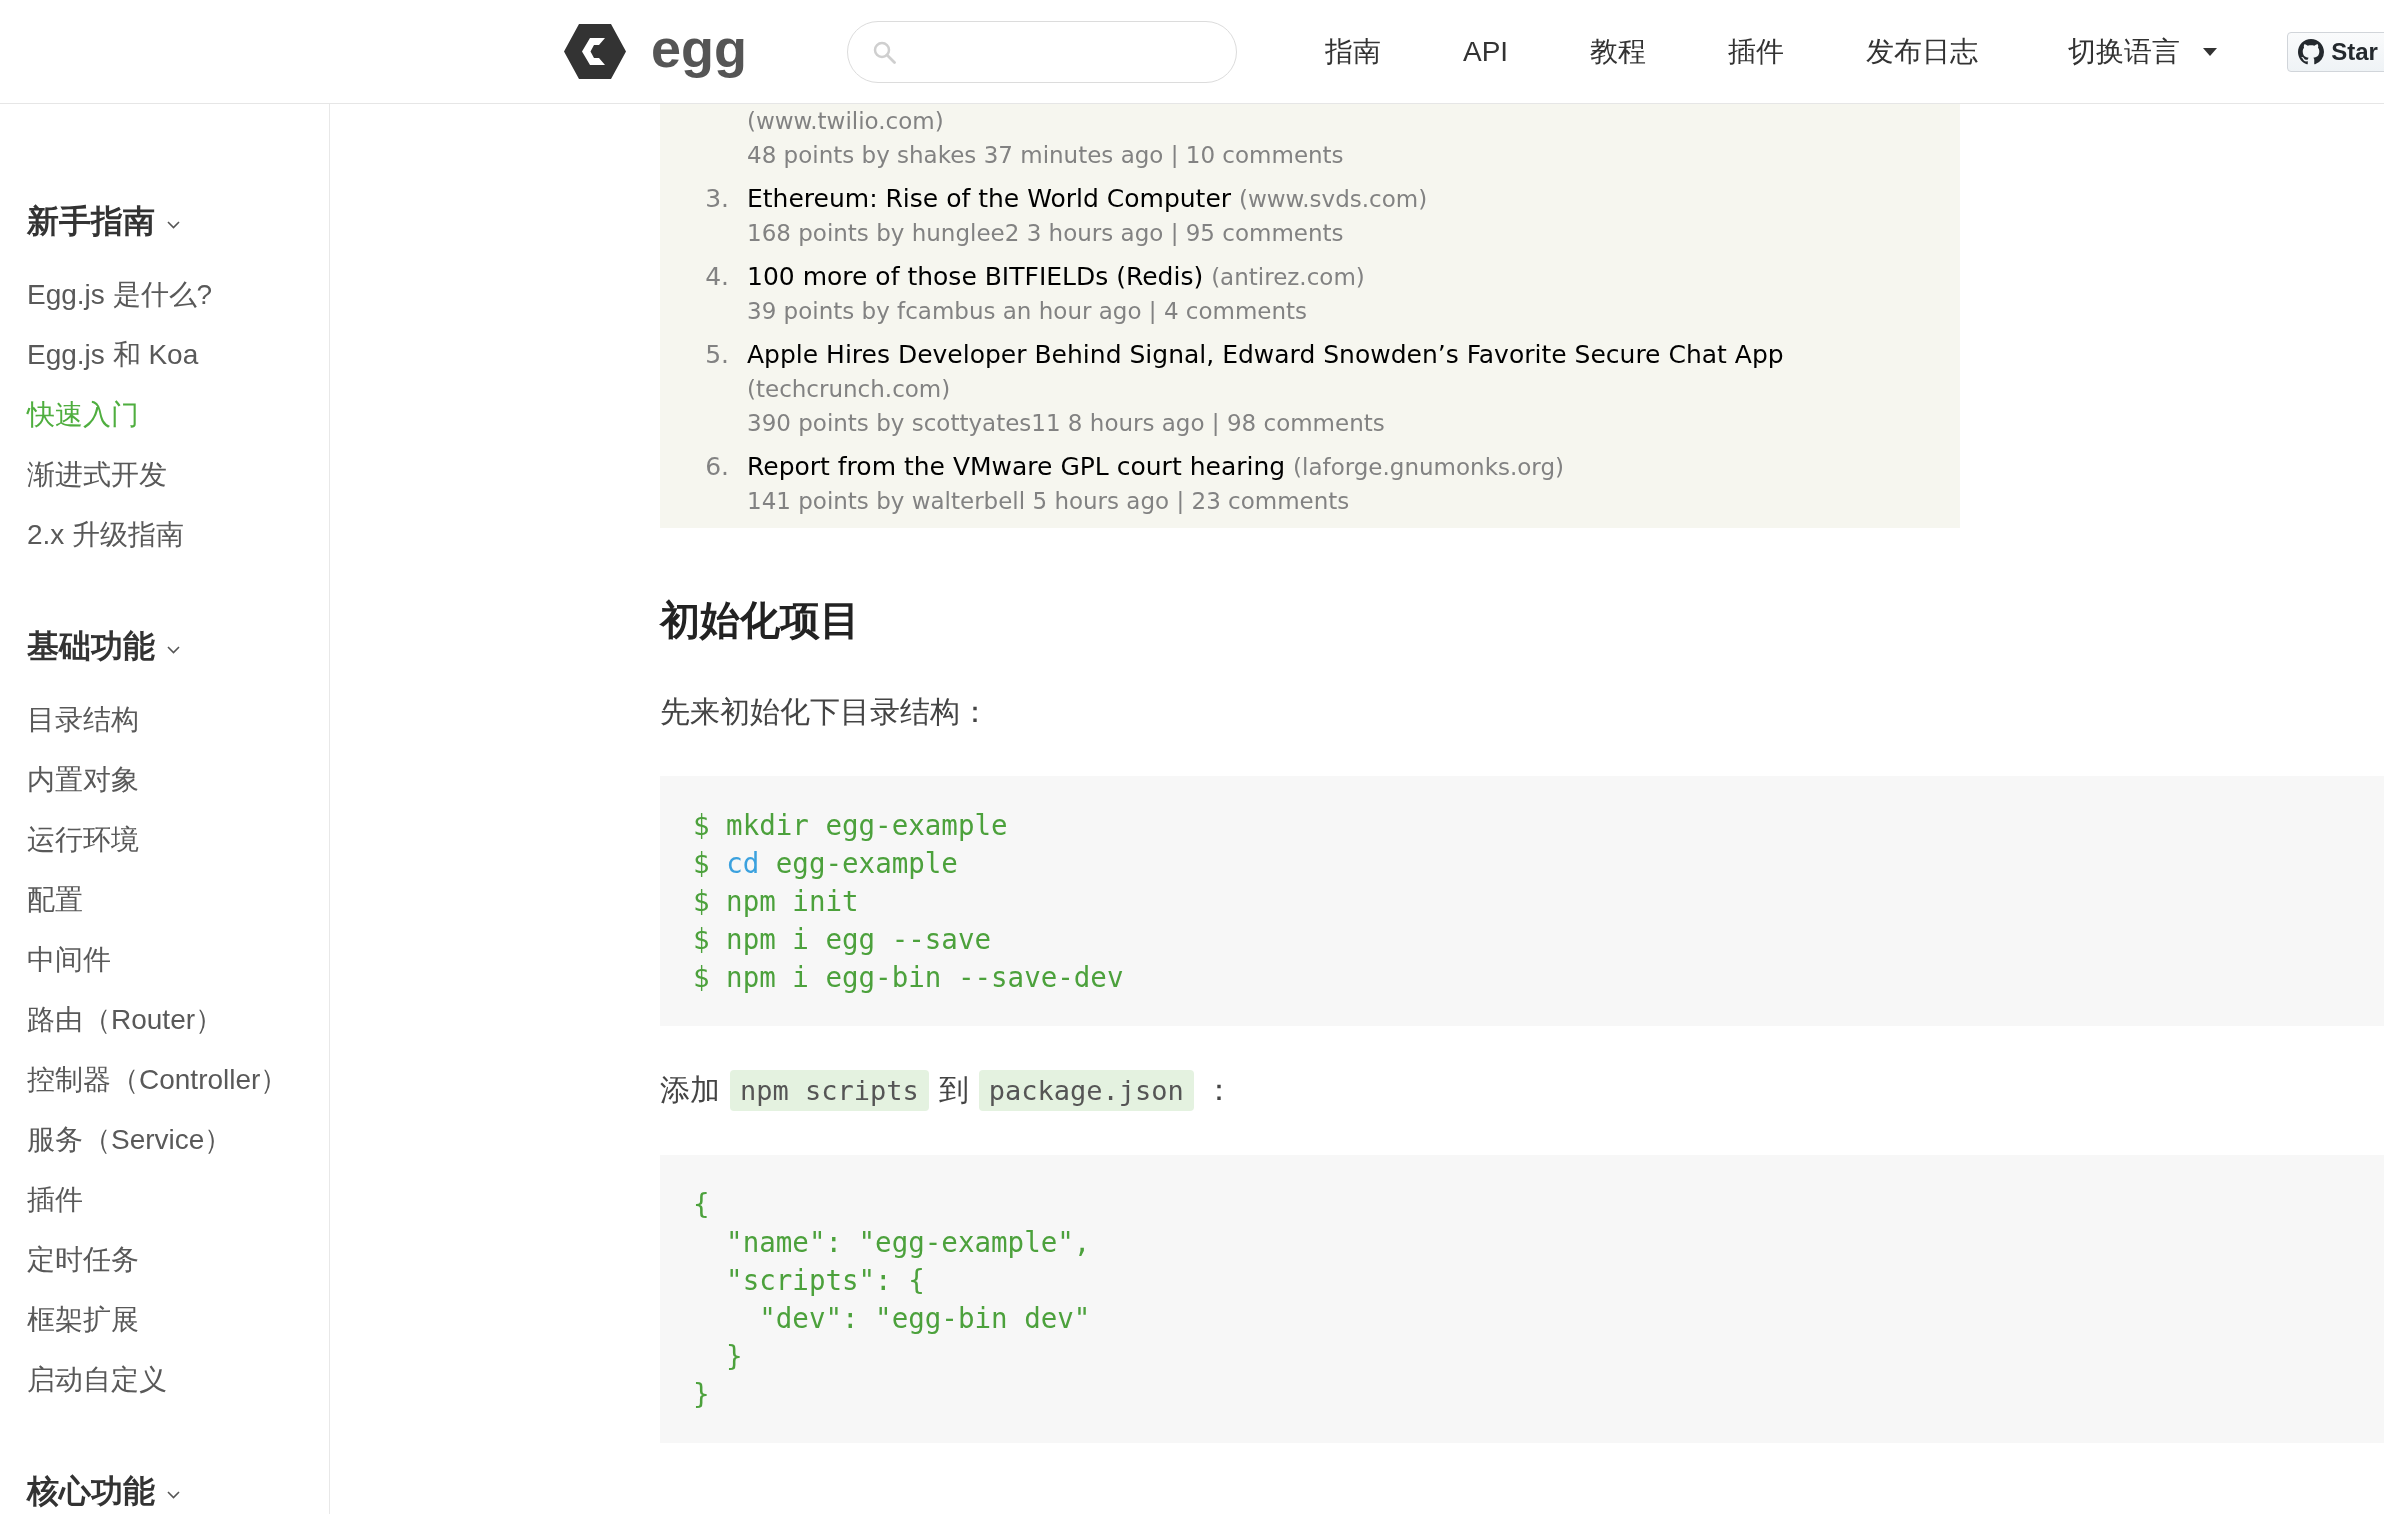 The image size is (2384, 1514). I want to click on sidebar-group-heading: 新手指南, so click(103, 222).